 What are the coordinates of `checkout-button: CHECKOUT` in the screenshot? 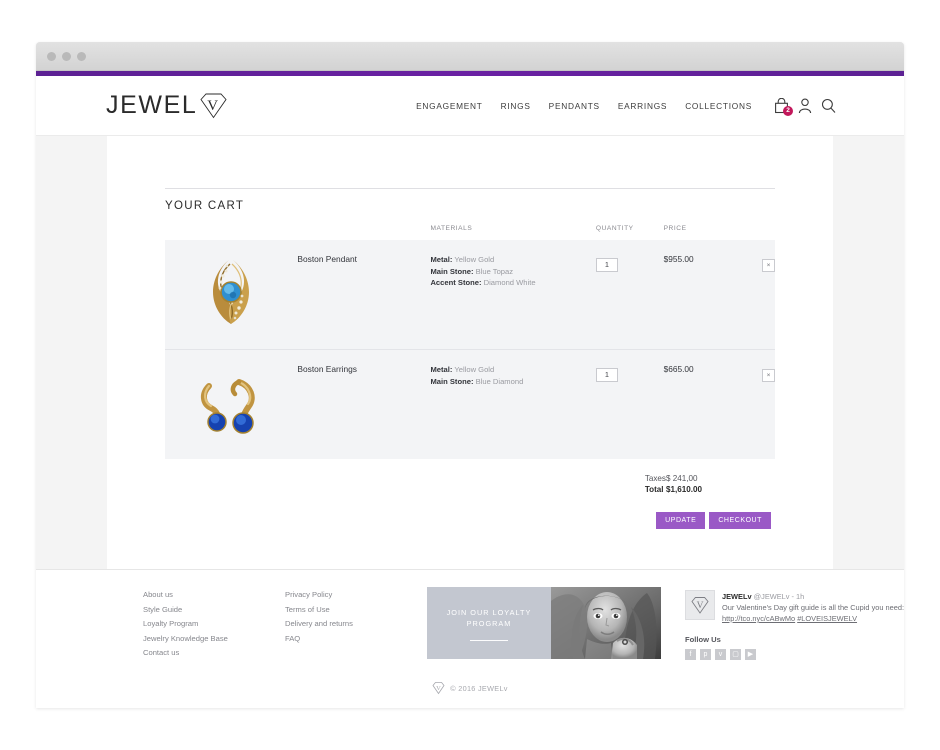 It's located at (740, 520).